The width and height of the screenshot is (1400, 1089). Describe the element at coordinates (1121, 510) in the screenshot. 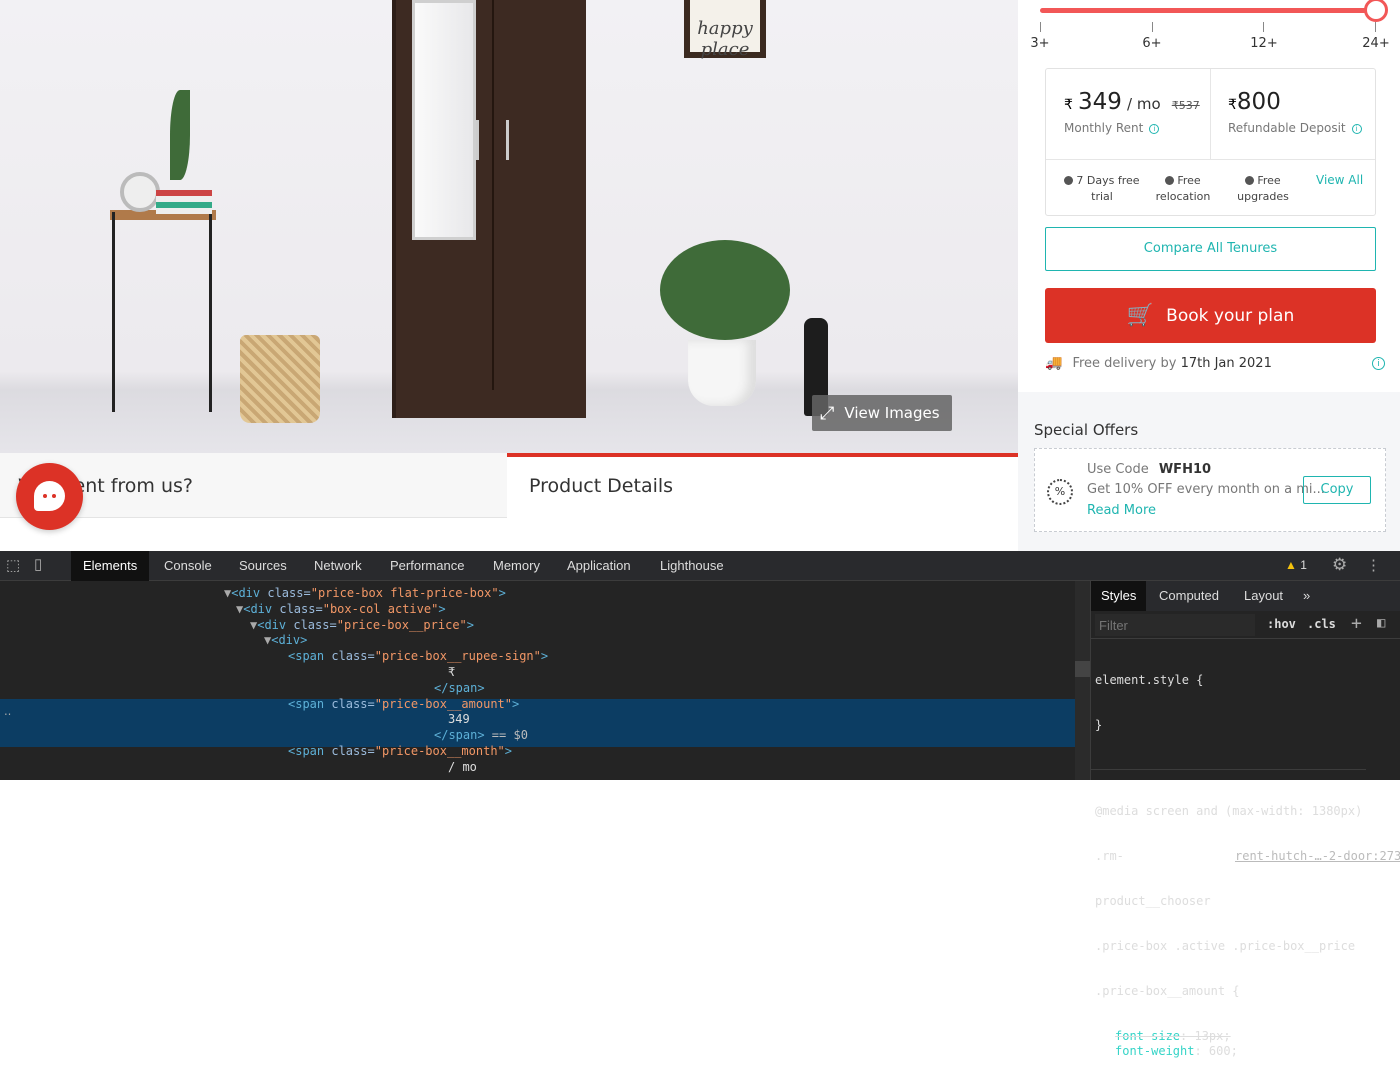

I see `read-more-link: Read More` at that location.